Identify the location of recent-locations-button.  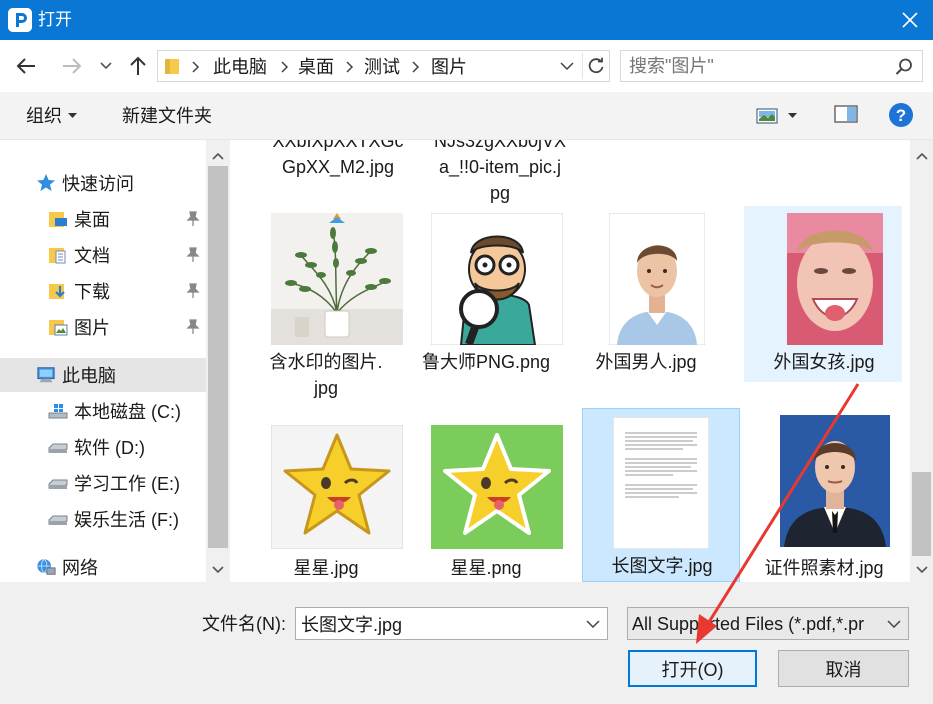
(106, 66).